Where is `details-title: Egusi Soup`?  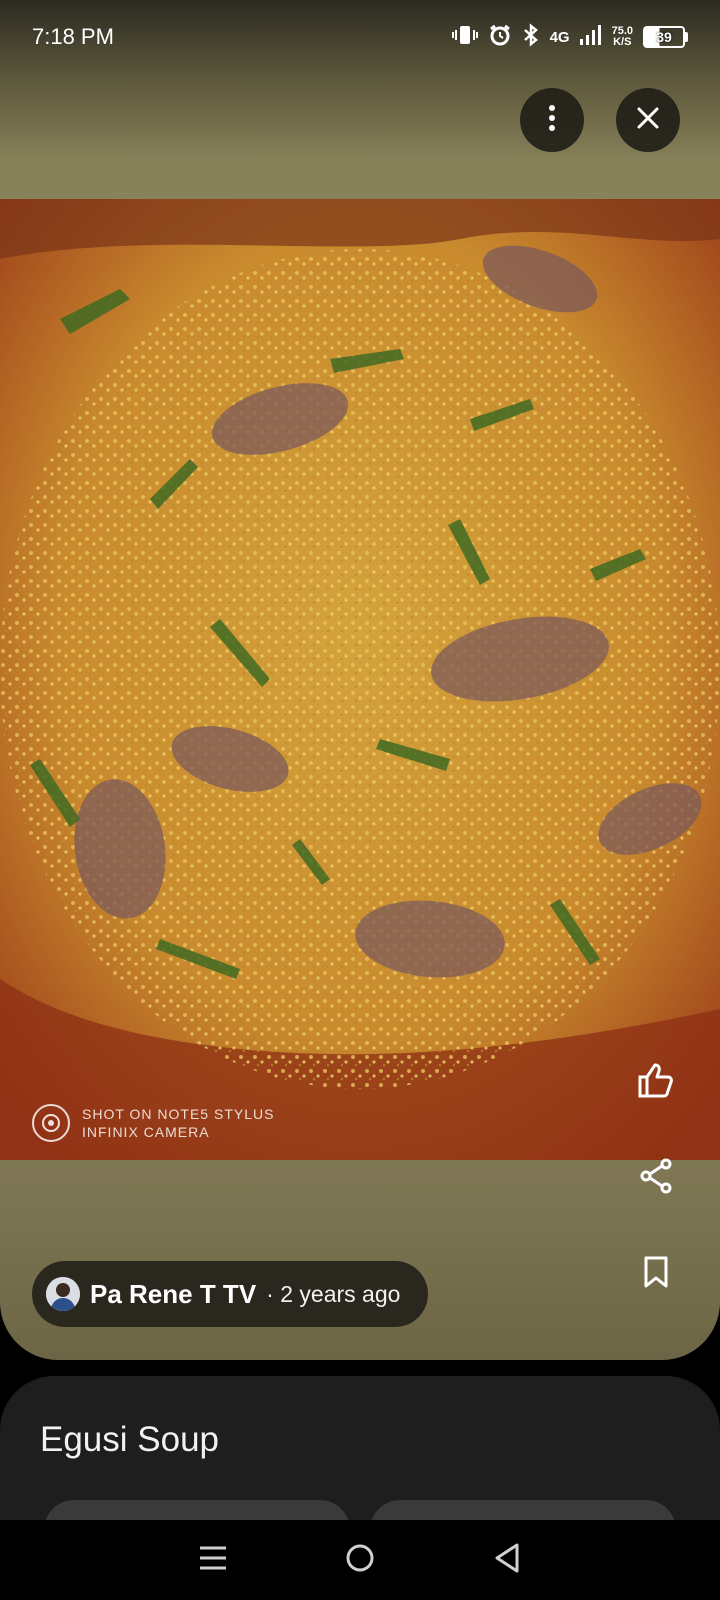
details-title: Egusi Soup is located at coordinates (130, 1439).